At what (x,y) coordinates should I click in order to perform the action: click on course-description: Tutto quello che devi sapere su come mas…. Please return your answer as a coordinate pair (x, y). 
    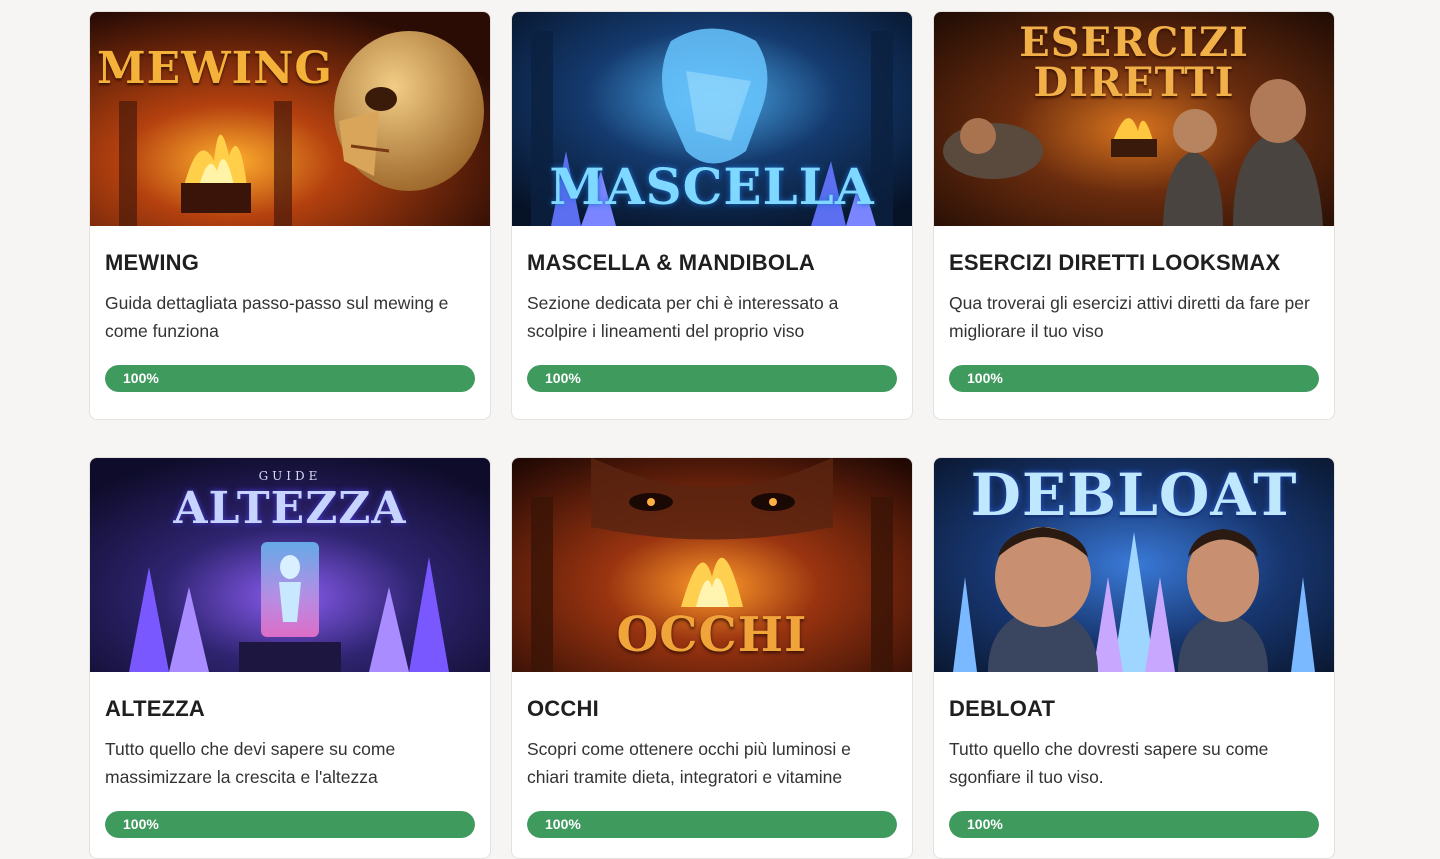
    Looking at the image, I should click on (250, 763).